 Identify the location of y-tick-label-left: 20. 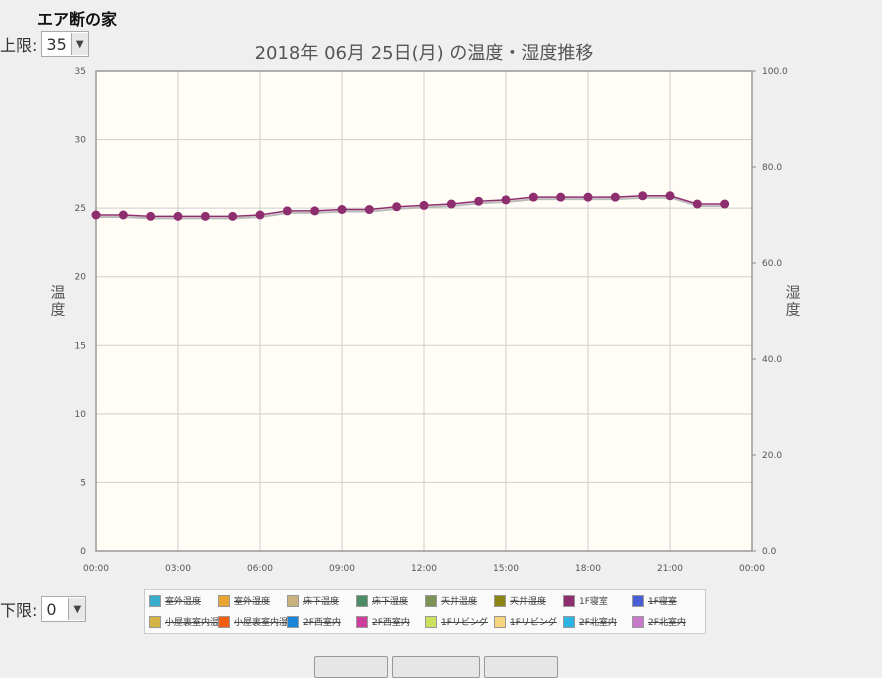
(81, 278).